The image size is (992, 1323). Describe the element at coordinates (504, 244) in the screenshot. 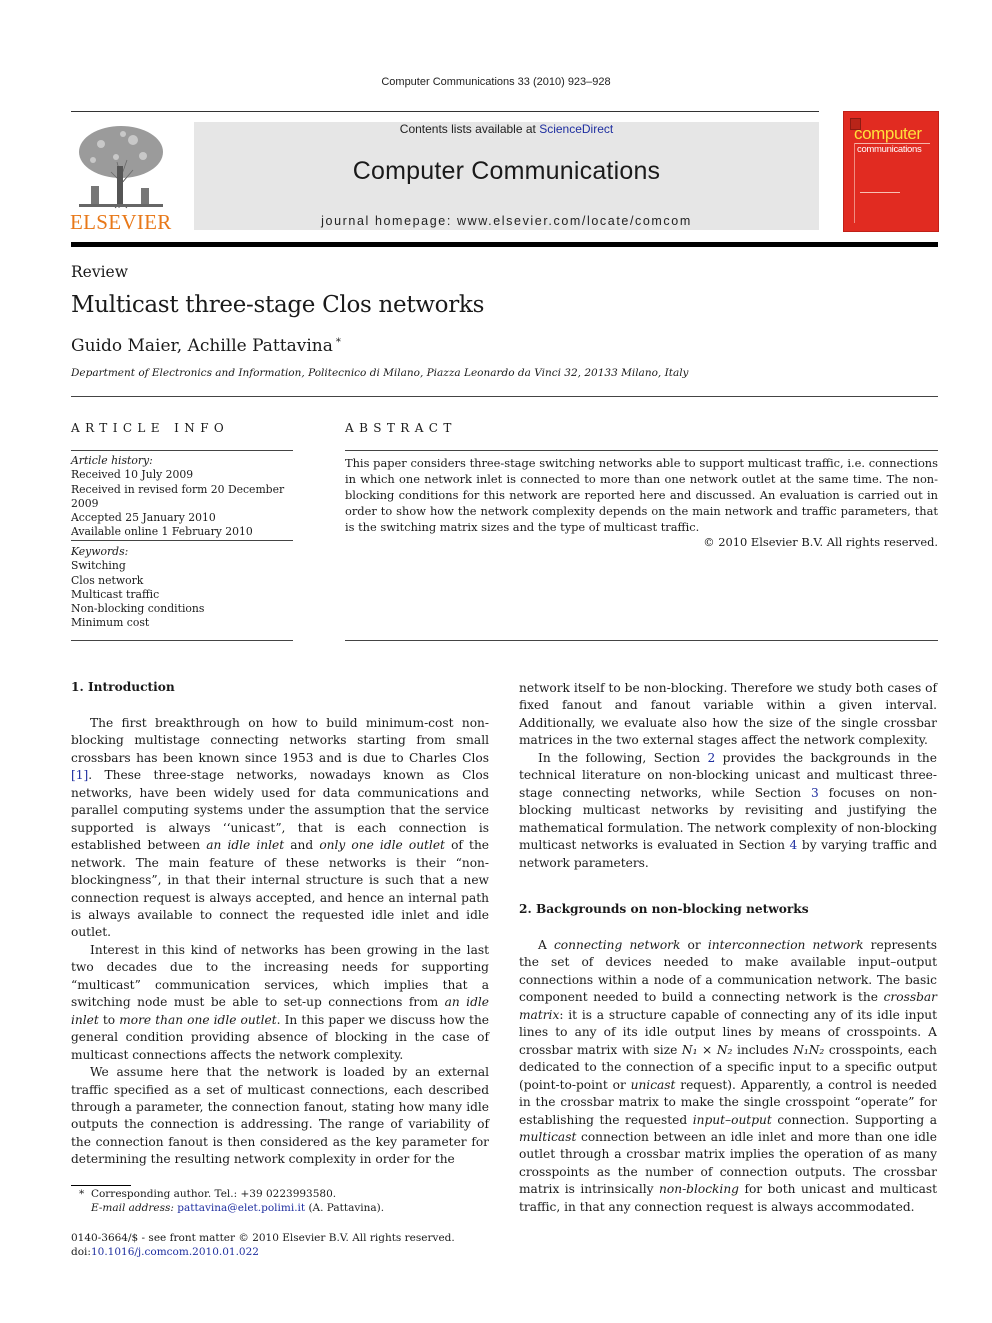

I see `masthead-thick-rule` at that location.